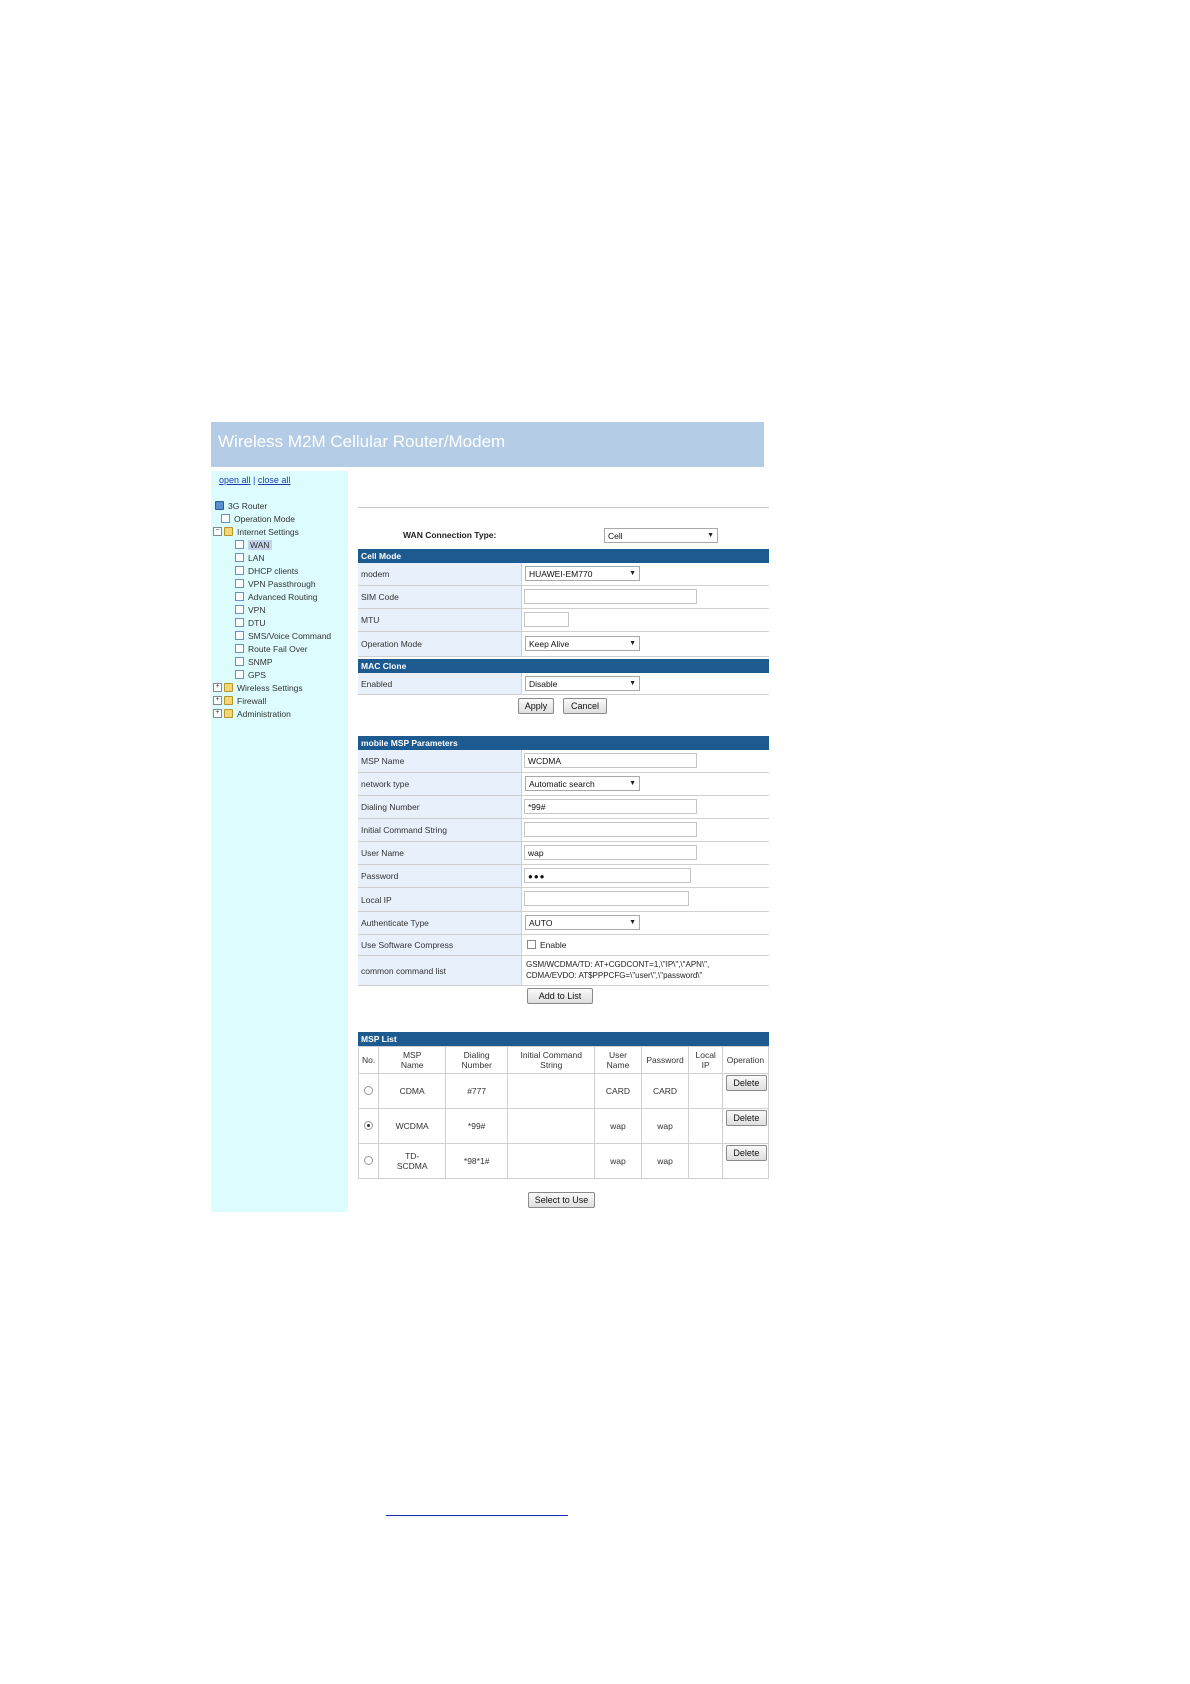 The width and height of the screenshot is (1190, 1684). I want to click on divider, so click(563, 507).